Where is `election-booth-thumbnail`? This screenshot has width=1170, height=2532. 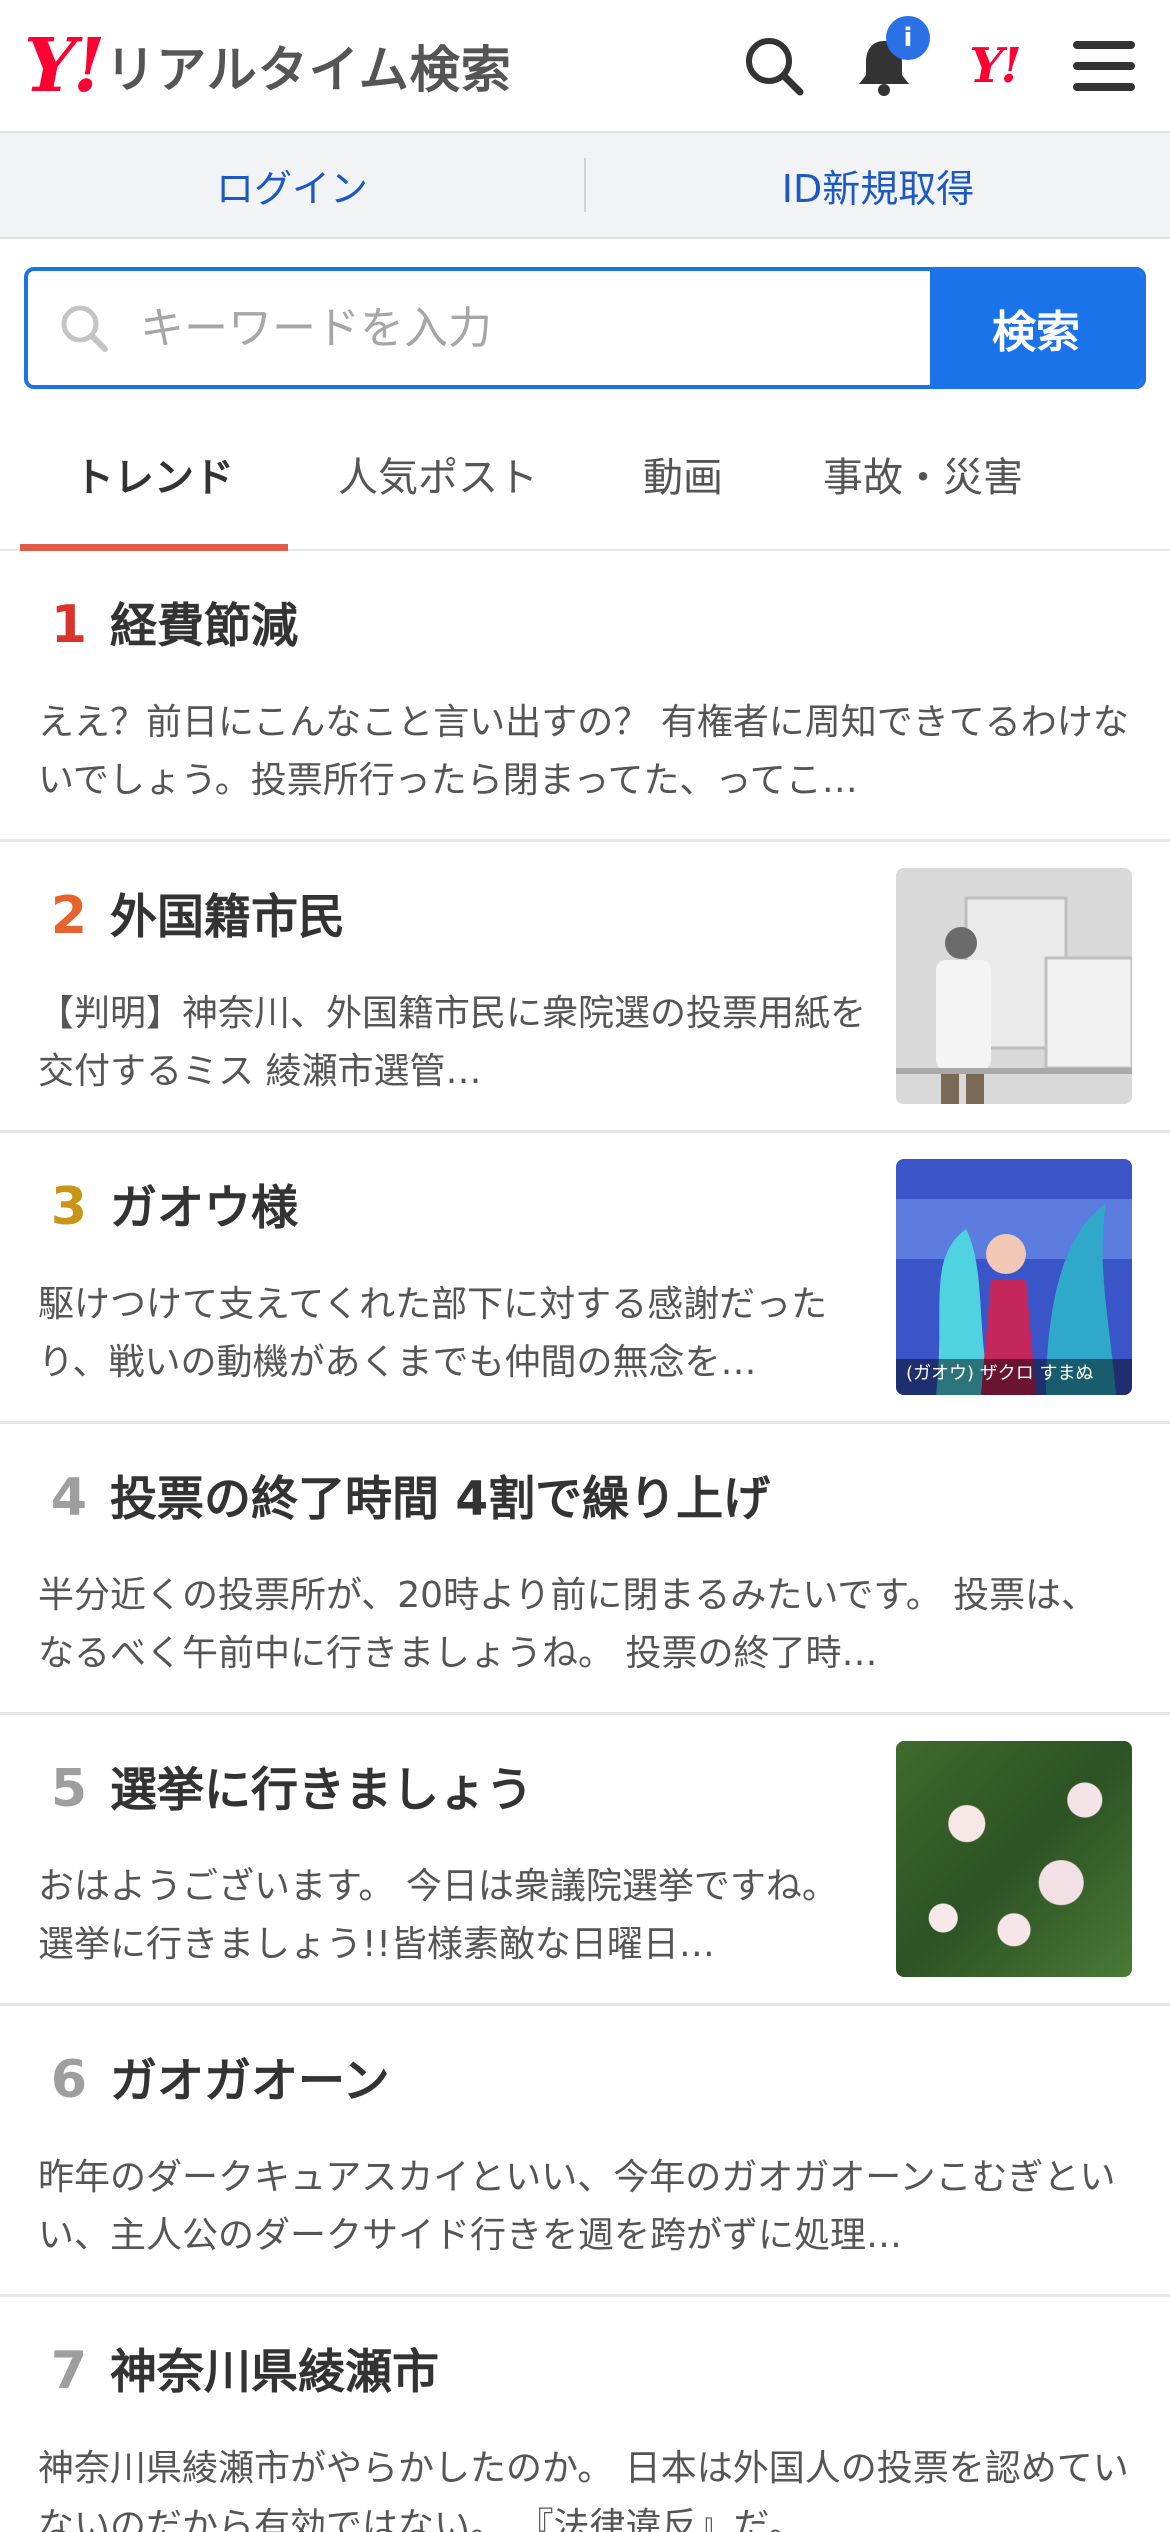
election-booth-thumbnail is located at coordinates (1014, 986).